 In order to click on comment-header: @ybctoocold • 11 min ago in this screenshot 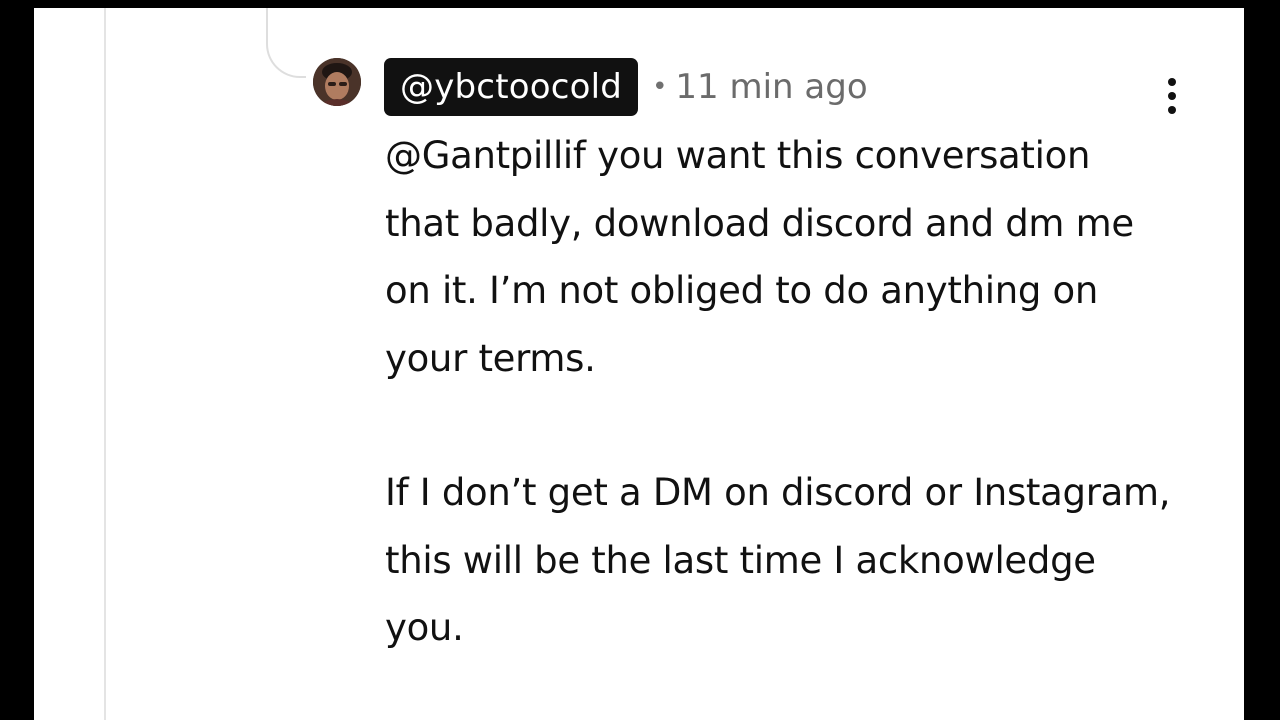, I will do `click(626, 87)`.